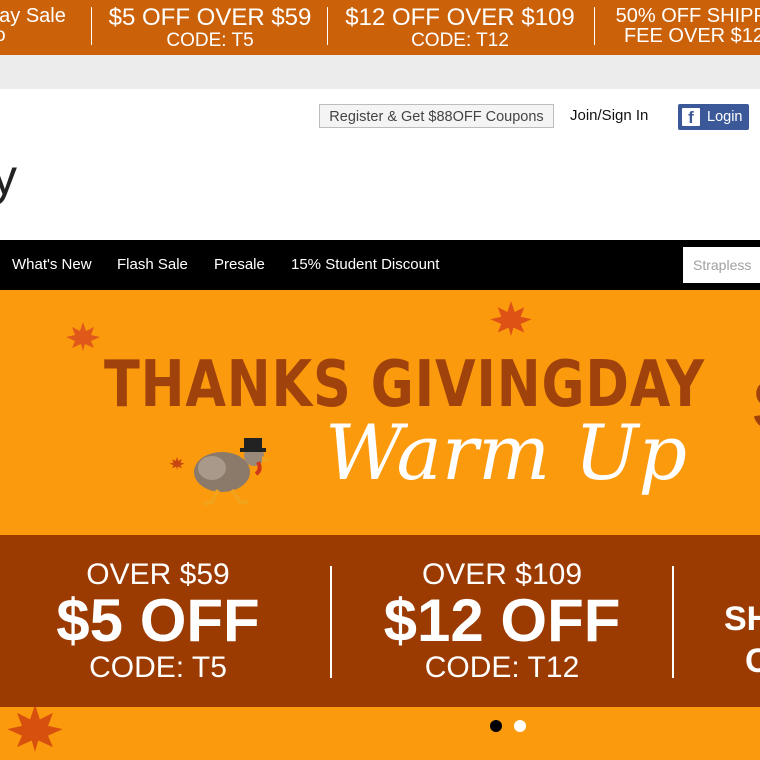 The height and width of the screenshot is (760, 760). What do you see at coordinates (210, 17) in the screenshot?
I see `promo-line1: $5 OFF OVER $59` at bounding box center [210, 17].